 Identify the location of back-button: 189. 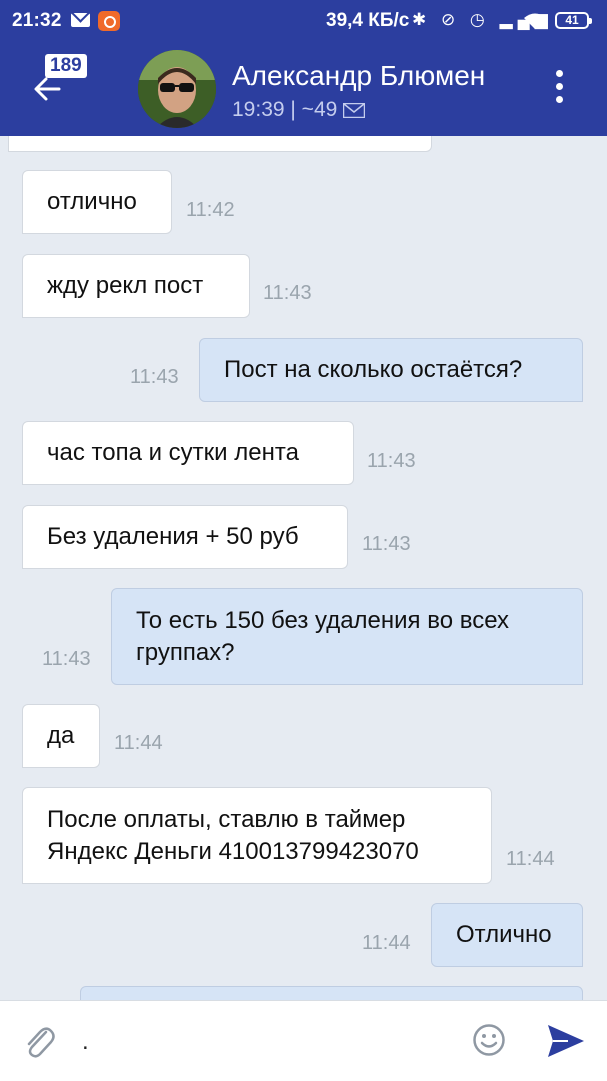
(55, 89).